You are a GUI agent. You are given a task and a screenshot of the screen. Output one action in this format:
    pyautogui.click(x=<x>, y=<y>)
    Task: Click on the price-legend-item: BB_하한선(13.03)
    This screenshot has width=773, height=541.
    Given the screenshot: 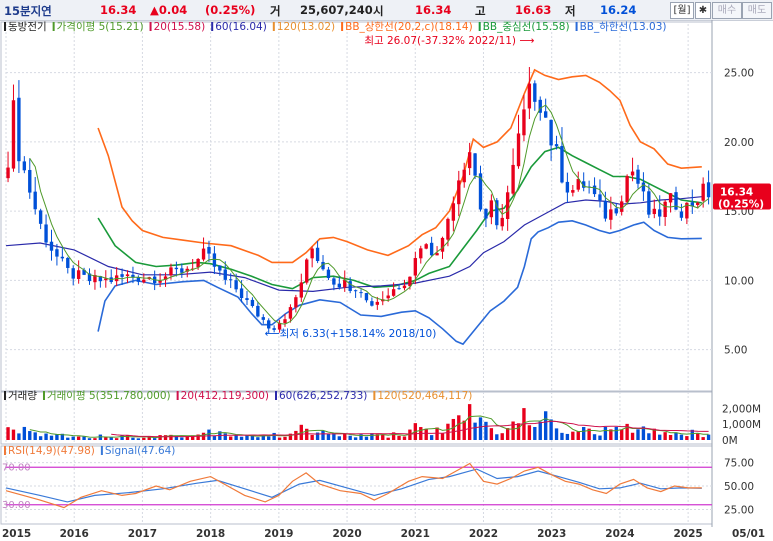 What is the action you would take?
    pyautogui.click(x=623, y=26)
    